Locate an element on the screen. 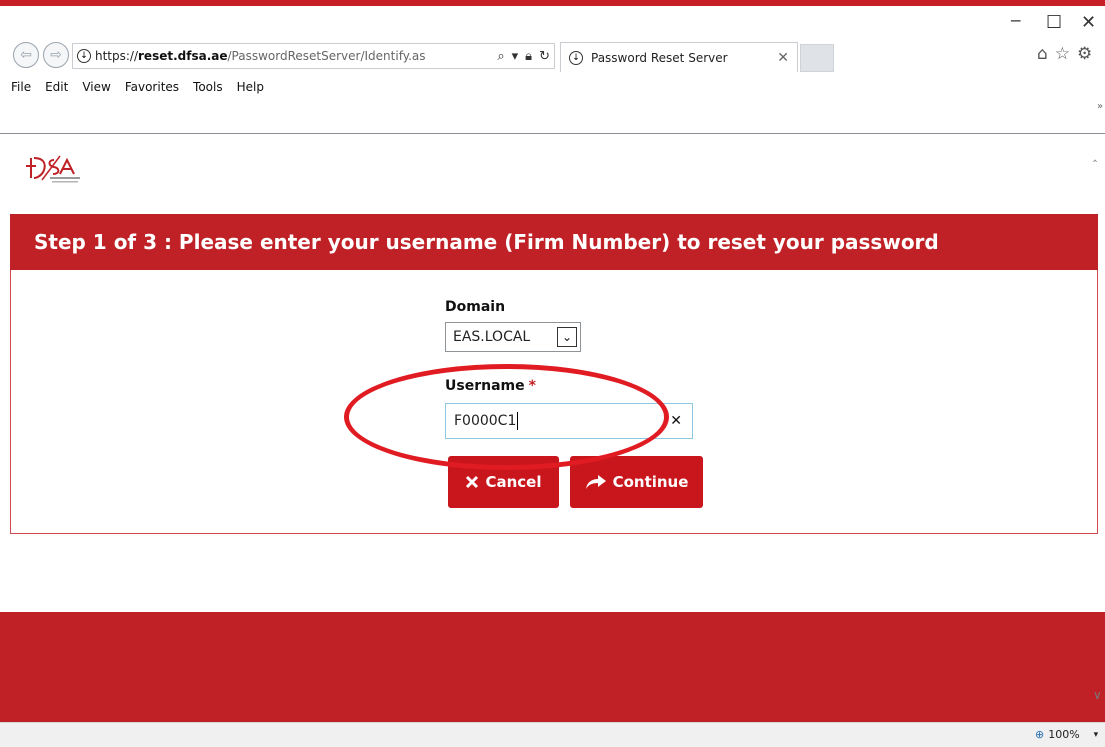  username-label: Username * is located at coordinates (490, 386).